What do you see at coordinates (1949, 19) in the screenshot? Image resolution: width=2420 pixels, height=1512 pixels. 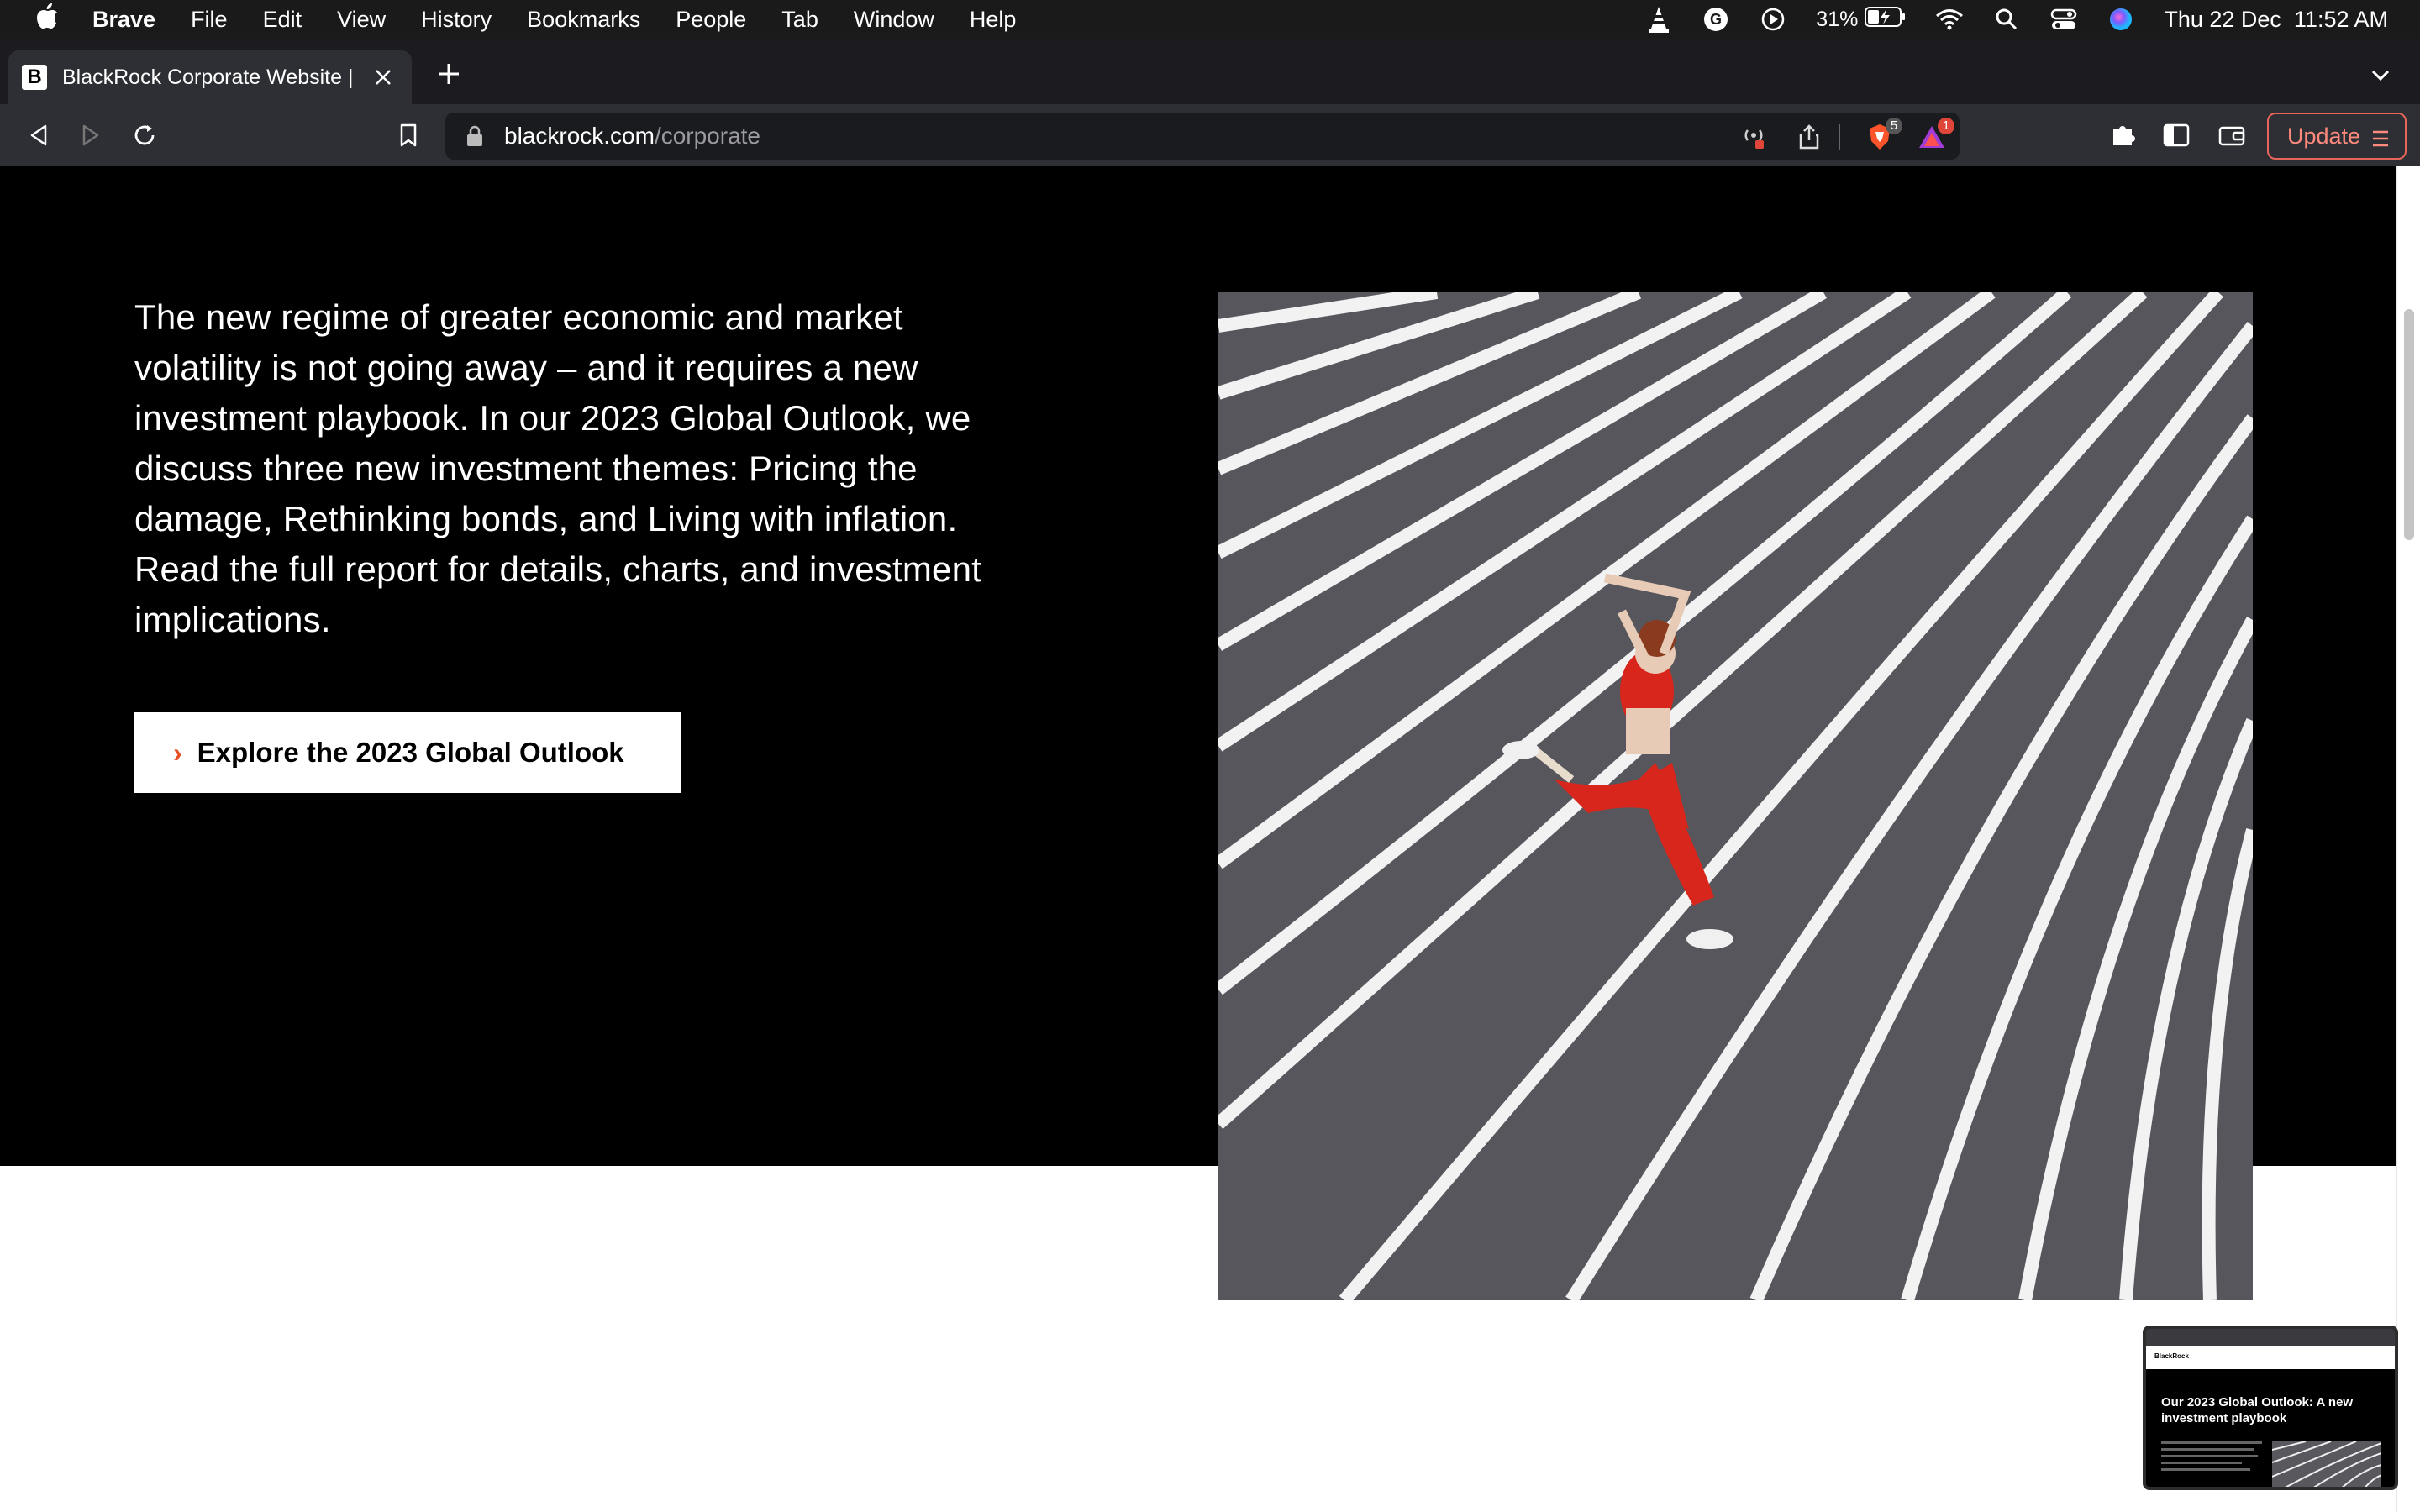 I see `wifi-icon` at bounding box center [1949, 19].